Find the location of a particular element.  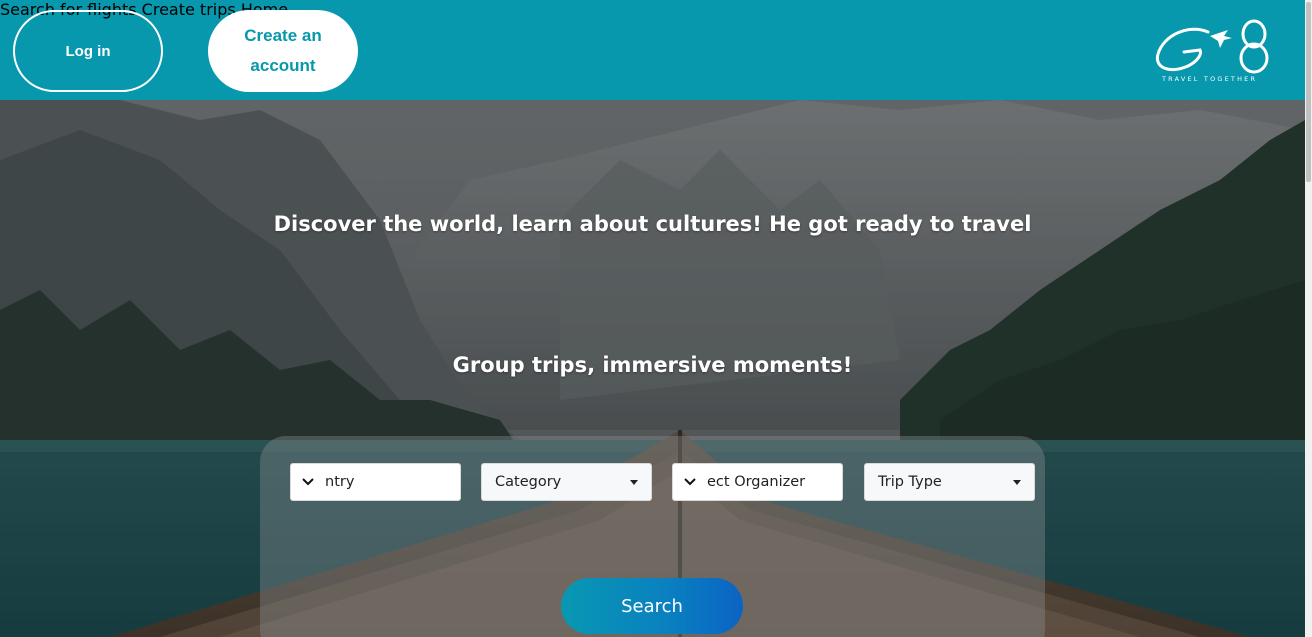

category-select: Category is located at coordinates (566, 482).